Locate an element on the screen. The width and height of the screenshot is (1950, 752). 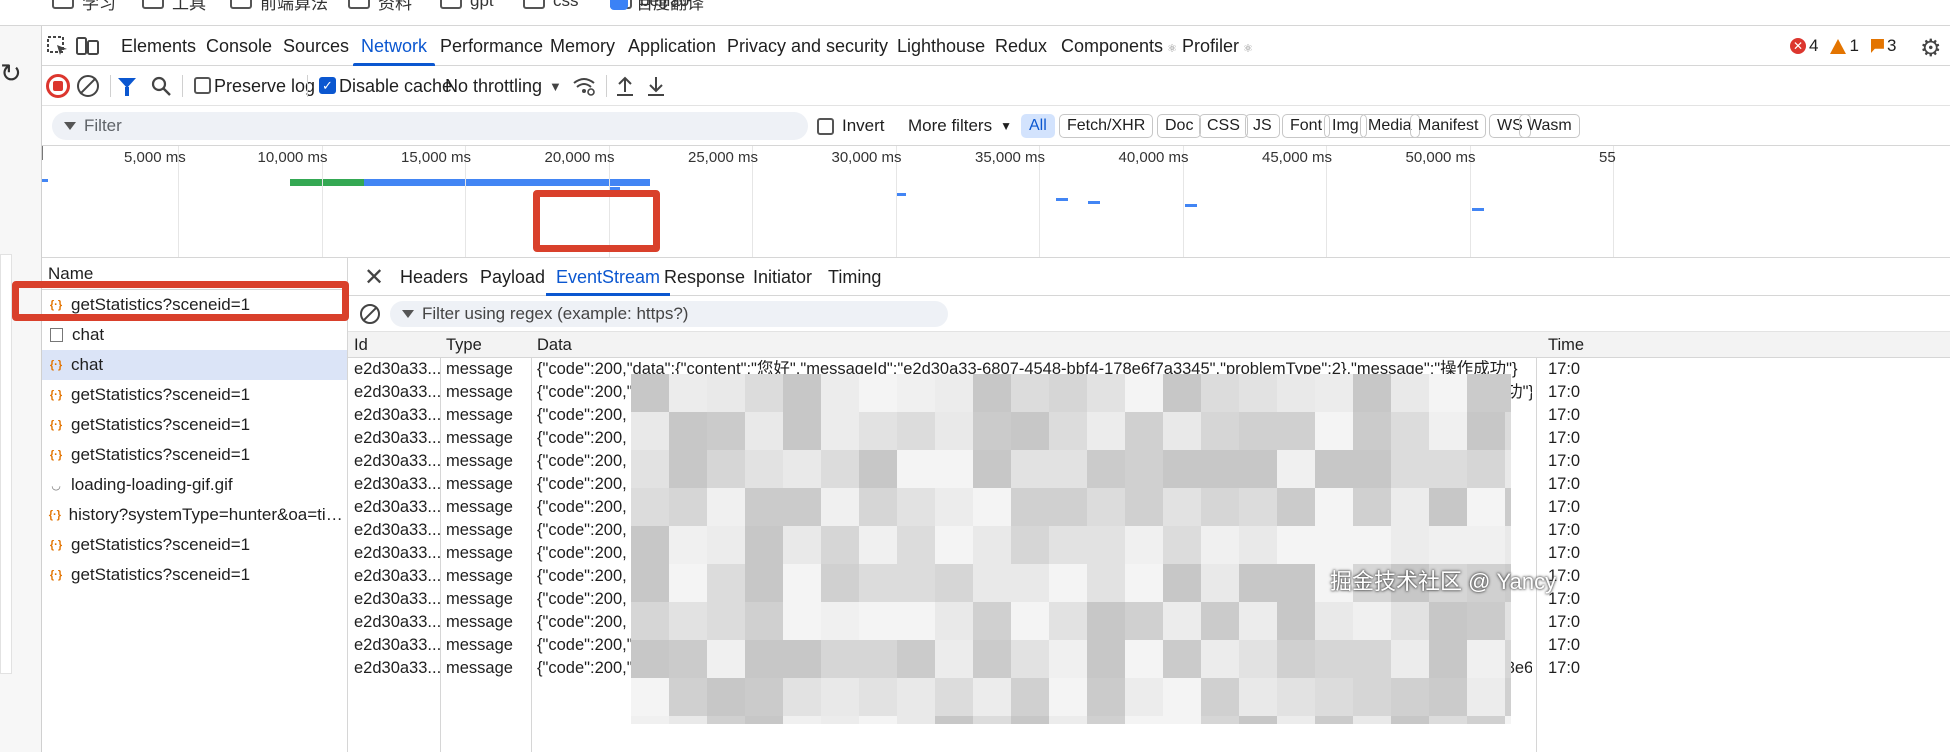
detail-tab-timing: Timing is located at coordinates (854, 277).